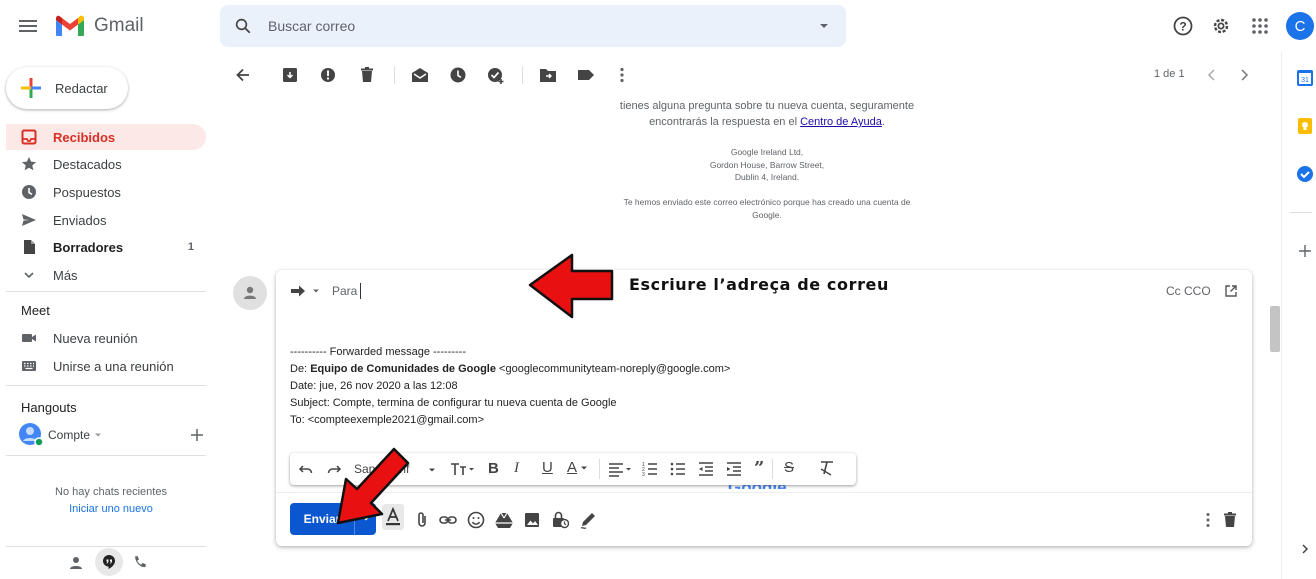  I want to click on add-addon-icon, so click(1305, 251).